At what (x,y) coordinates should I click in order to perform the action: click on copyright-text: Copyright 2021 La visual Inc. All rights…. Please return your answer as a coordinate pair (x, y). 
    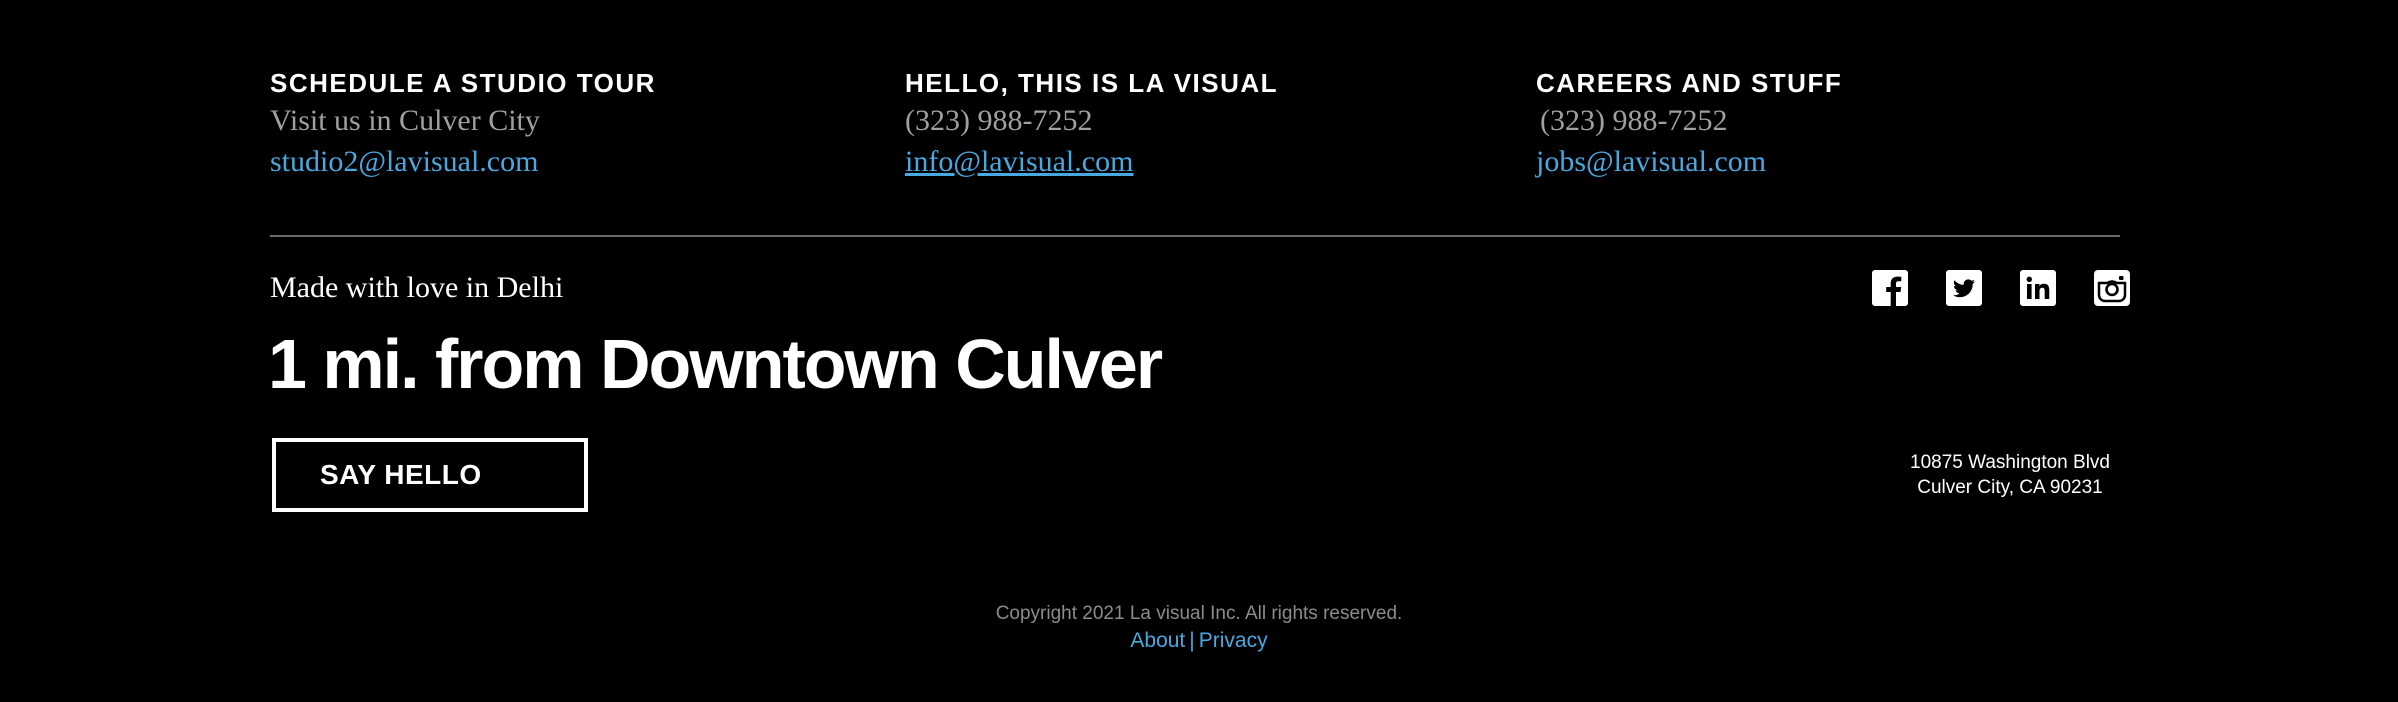
    Looking at the image, I should click on (1199, 613).